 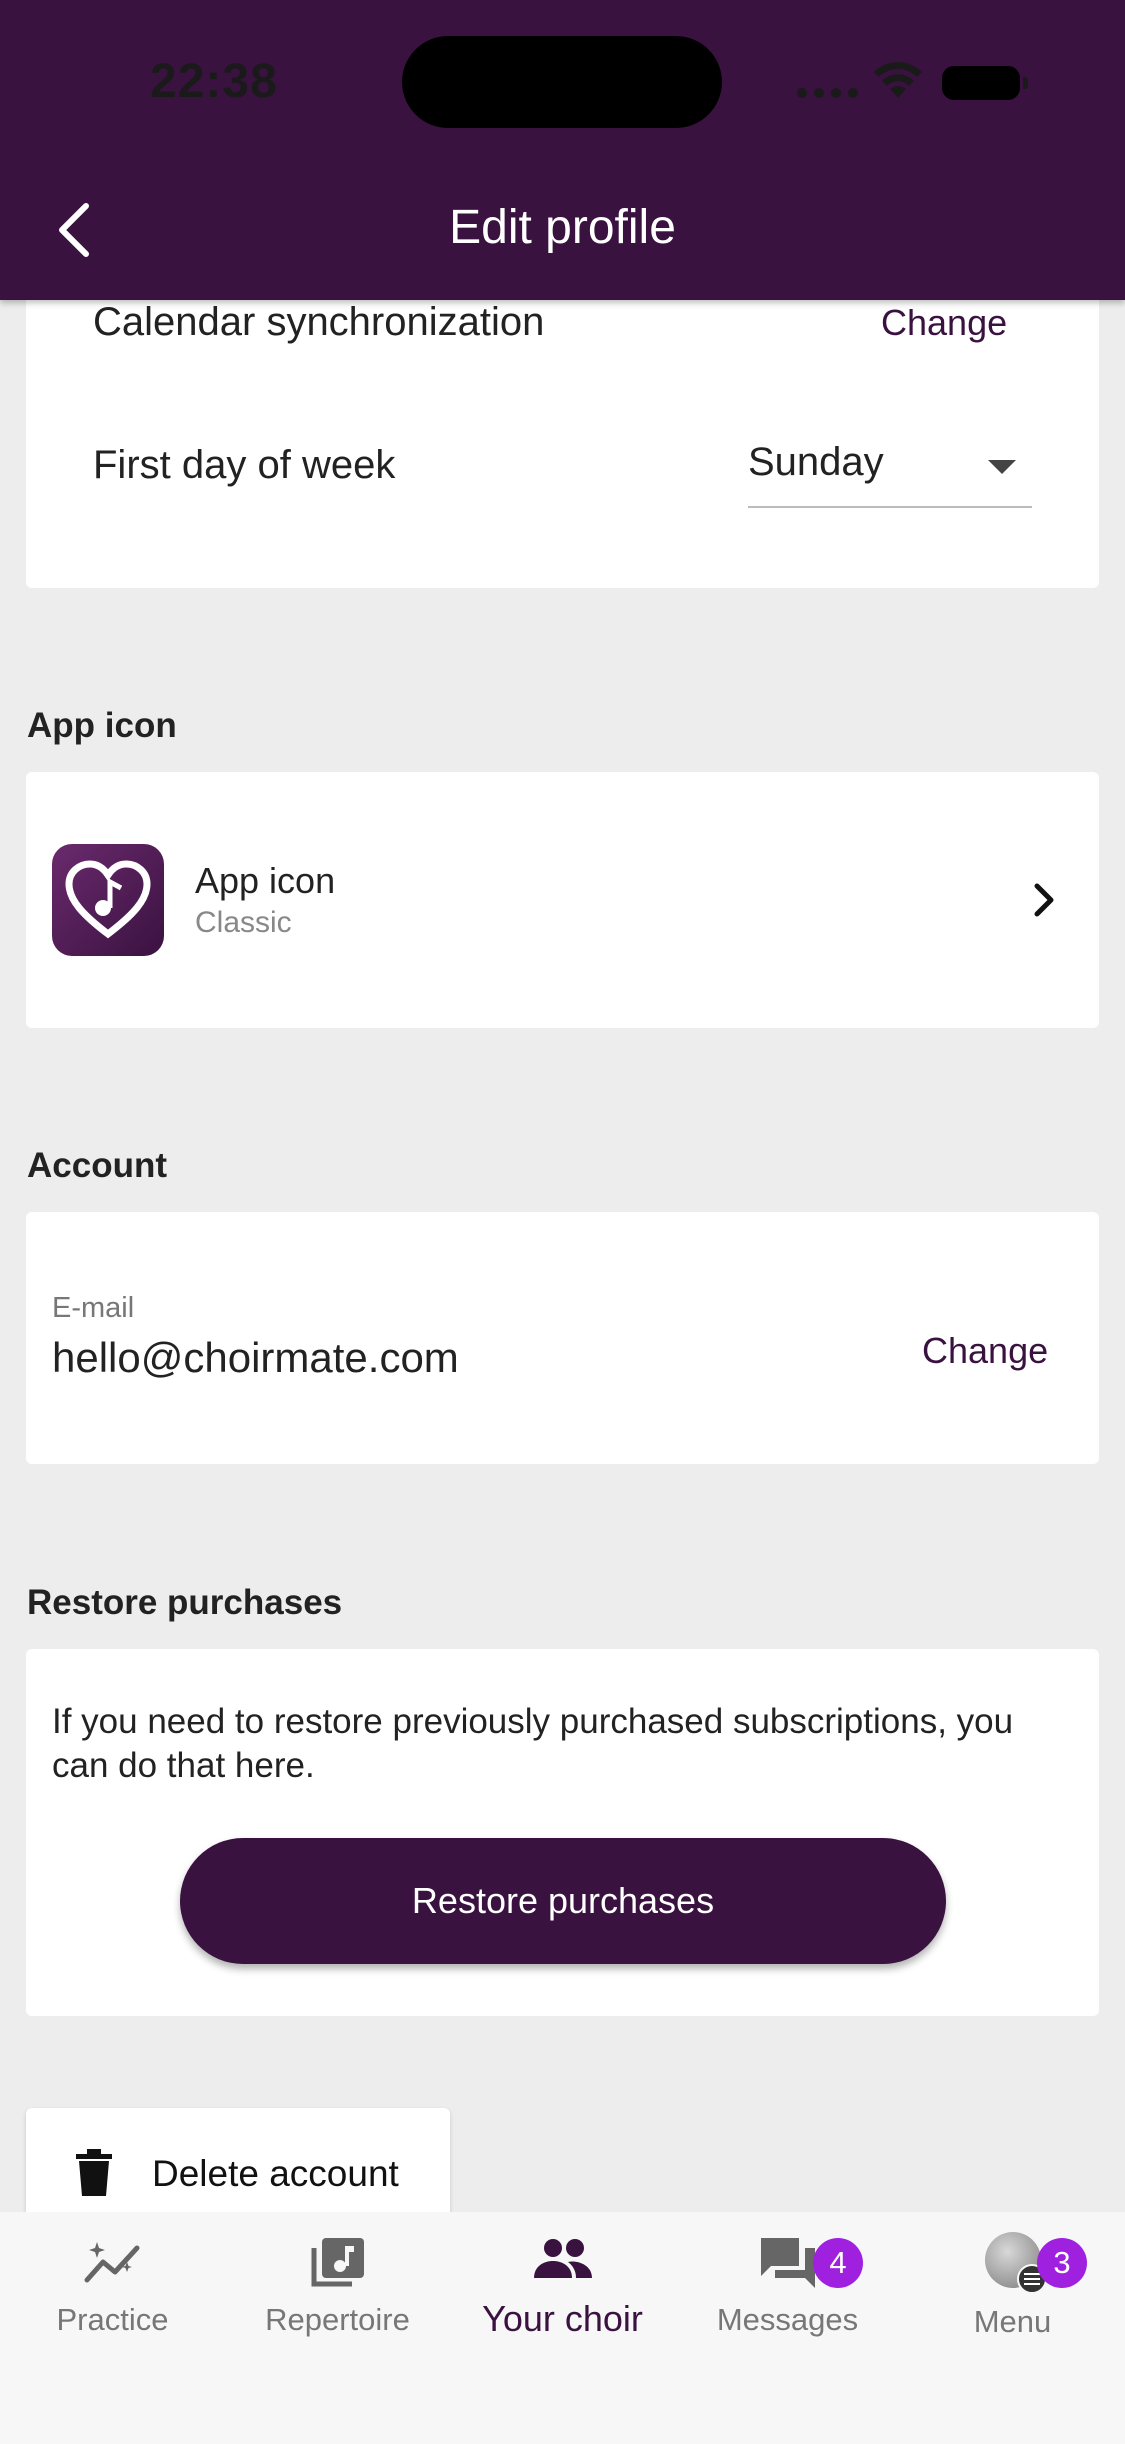 I want to click on app-icon-heading: App icon, so click(x=102, y=725).